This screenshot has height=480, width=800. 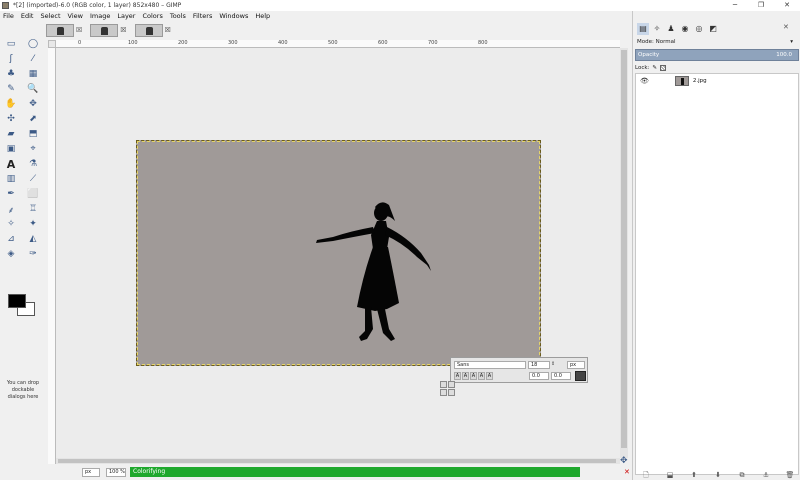 What do you see at coordinates (790, 475) in the screenshot?
I see `delete-layer-icon: 🗑` at bounding box center [790, 475].